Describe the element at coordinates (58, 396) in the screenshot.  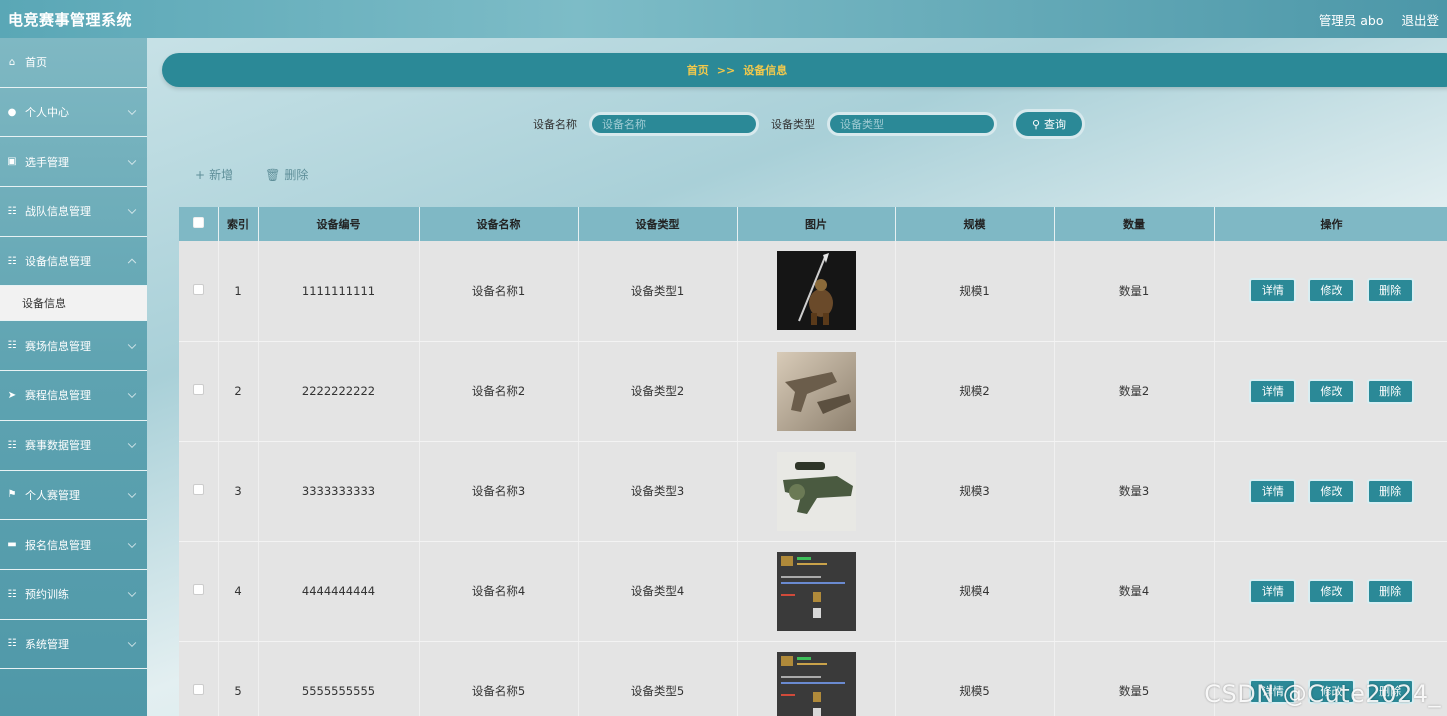
I see `sidebar-item-label: 赛程信息管理` at that location.